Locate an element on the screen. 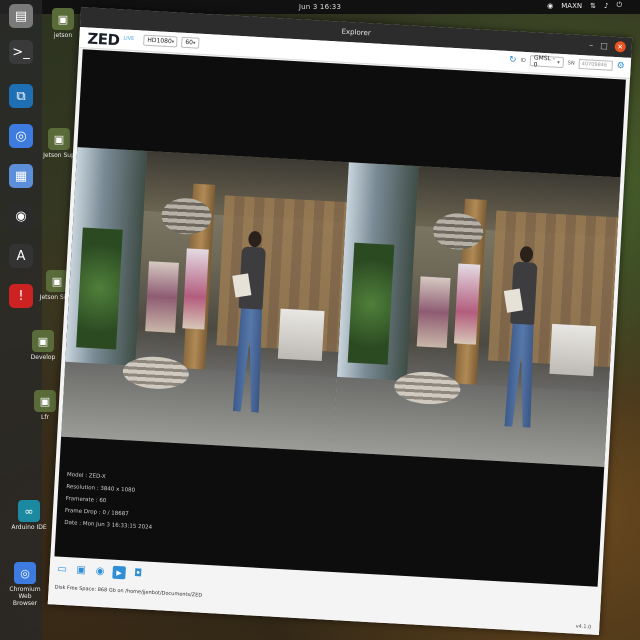  nvidia-icon: ◉ is located at coordinates (550, 6).